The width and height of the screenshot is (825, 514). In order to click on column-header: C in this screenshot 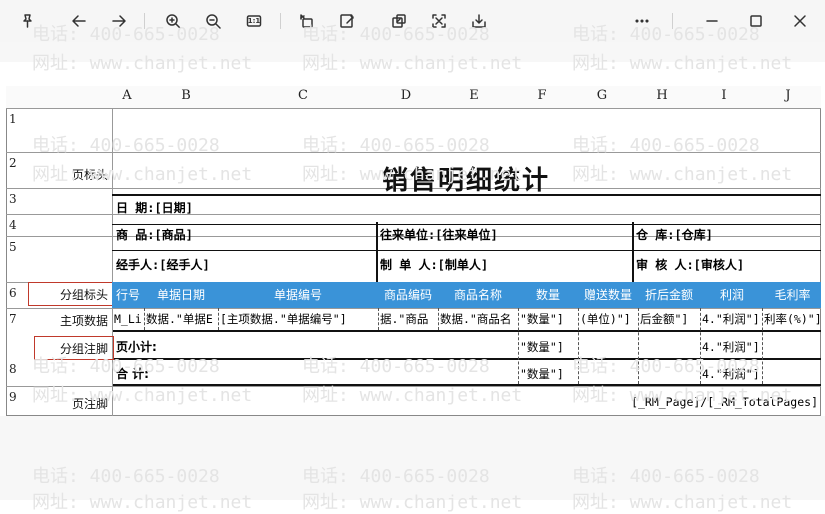, I will do `click(303, 95)`.